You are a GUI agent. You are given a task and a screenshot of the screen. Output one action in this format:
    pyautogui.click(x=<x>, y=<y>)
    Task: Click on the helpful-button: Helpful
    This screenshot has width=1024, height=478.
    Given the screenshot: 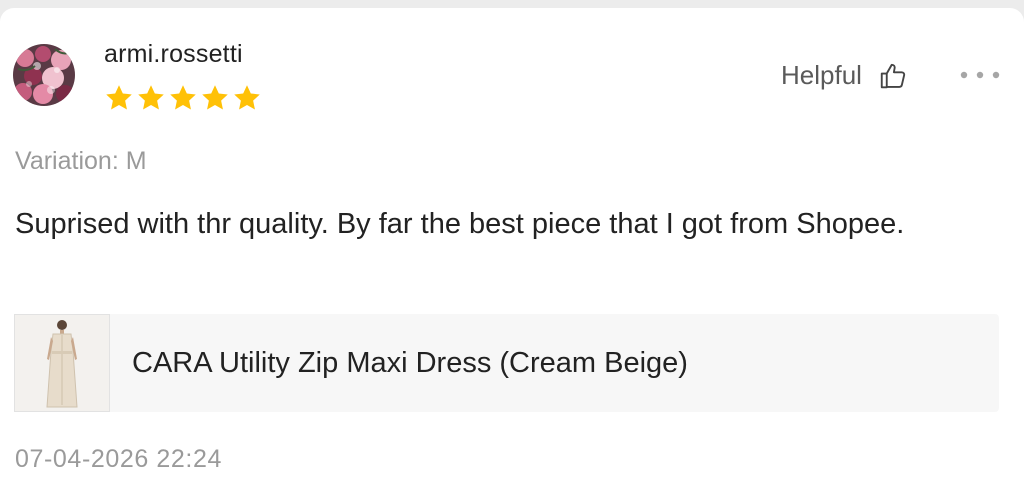 What is the action you would take?
    pyautogui.click(x=844, y=75)
    